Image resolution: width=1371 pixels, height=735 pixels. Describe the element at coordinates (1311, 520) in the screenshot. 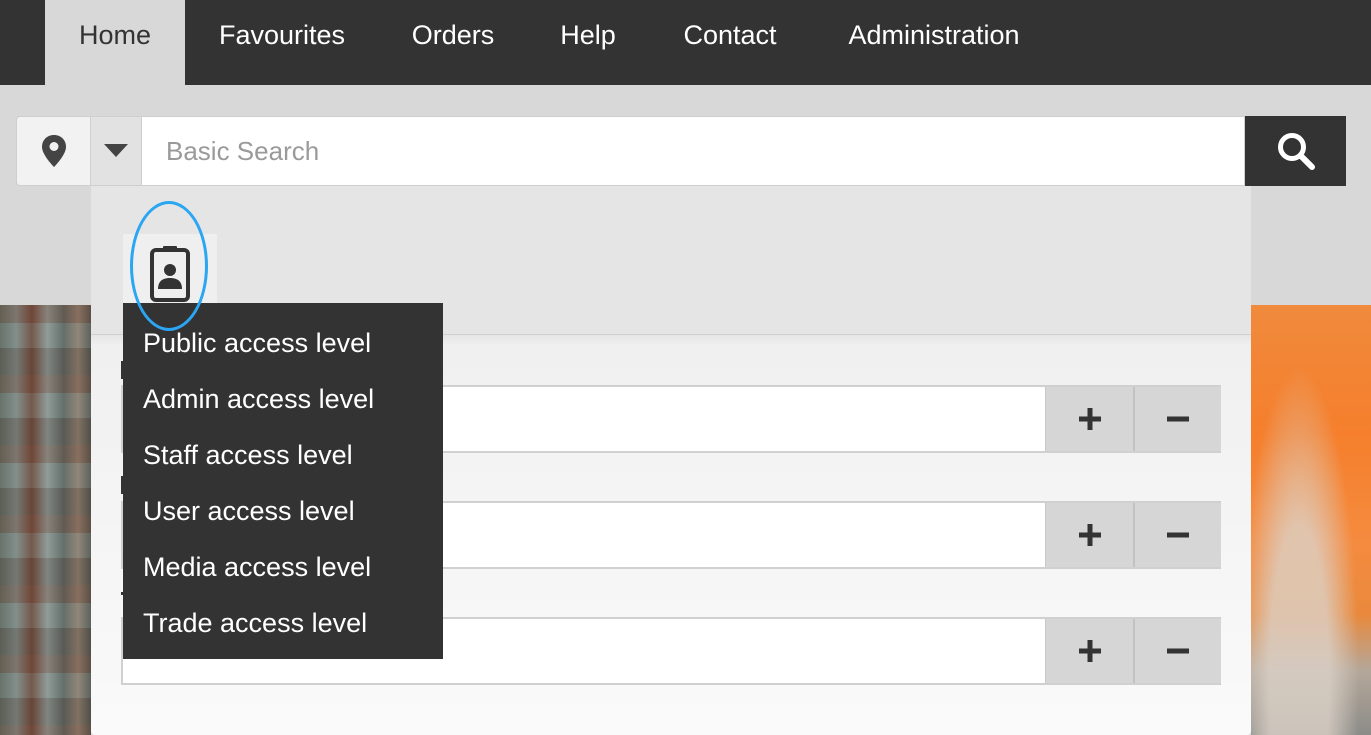

I see `background-photo-right` at that location.